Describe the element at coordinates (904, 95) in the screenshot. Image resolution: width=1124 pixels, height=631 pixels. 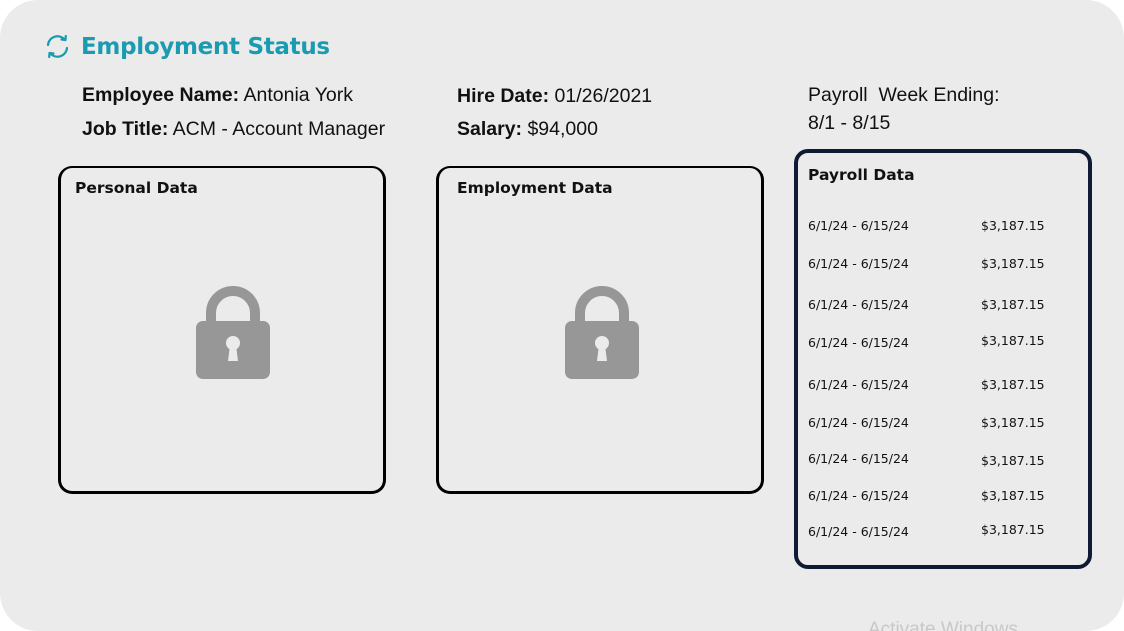
I see `payroll-week-label: Payroll Week Ending:` at that location.